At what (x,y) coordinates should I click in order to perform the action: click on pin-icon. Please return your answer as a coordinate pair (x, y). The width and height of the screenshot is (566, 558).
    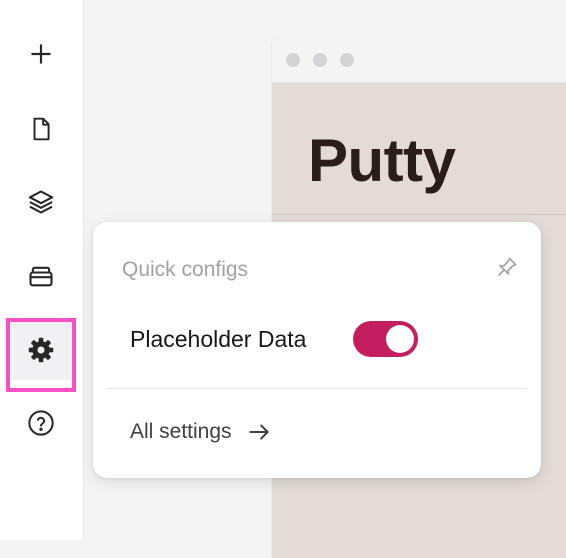
    Looking at the image, I should click on (507, 266).